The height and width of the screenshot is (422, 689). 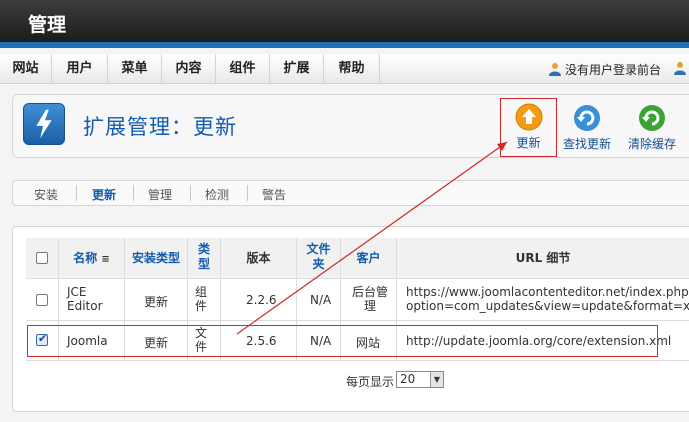 I want to click on row-client: 后台管 理, so click(x=370, y=299).